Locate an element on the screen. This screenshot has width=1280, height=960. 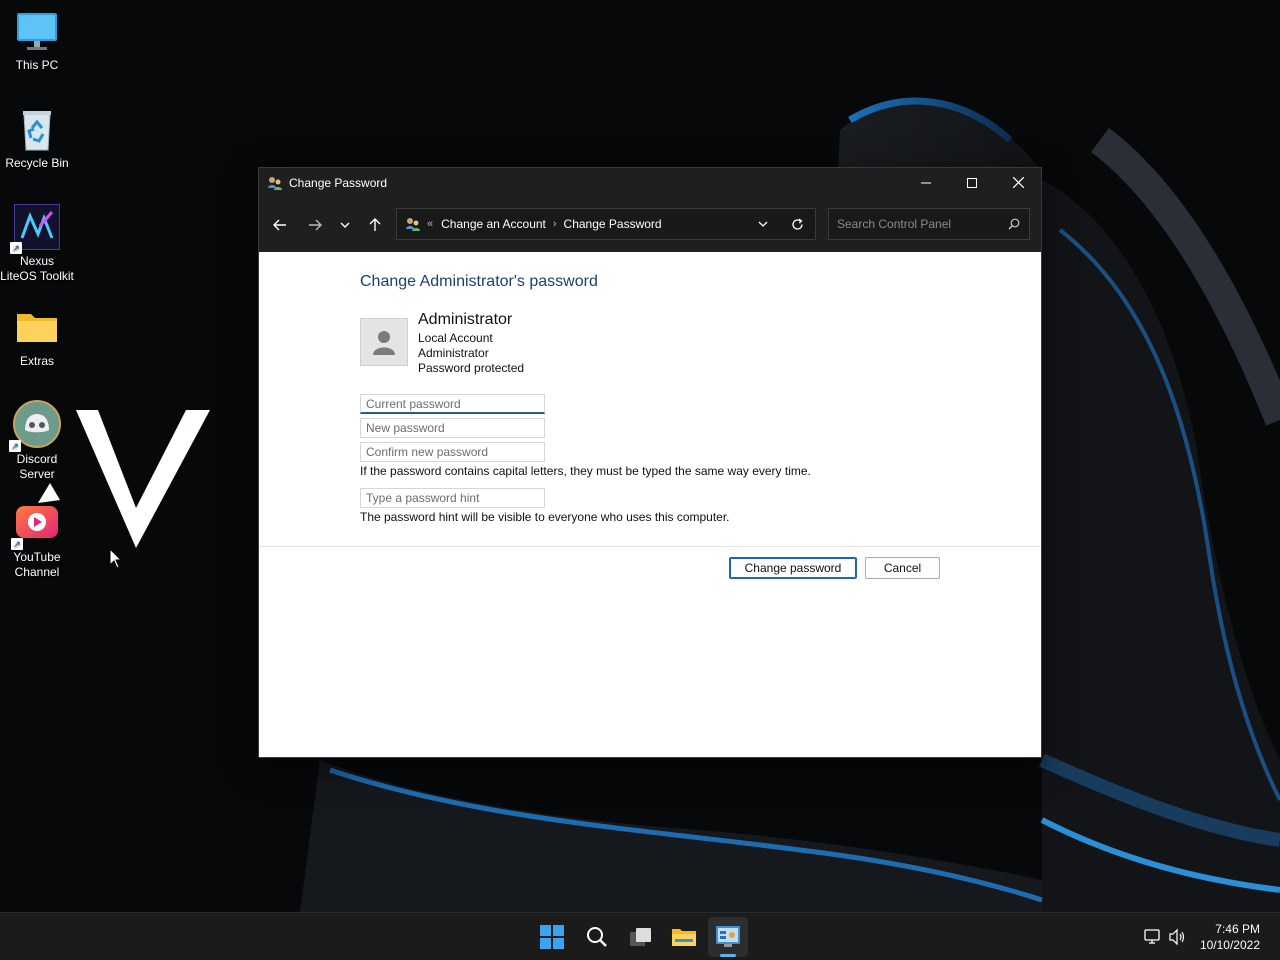
task-view-button is located at coordinates (641, 937).